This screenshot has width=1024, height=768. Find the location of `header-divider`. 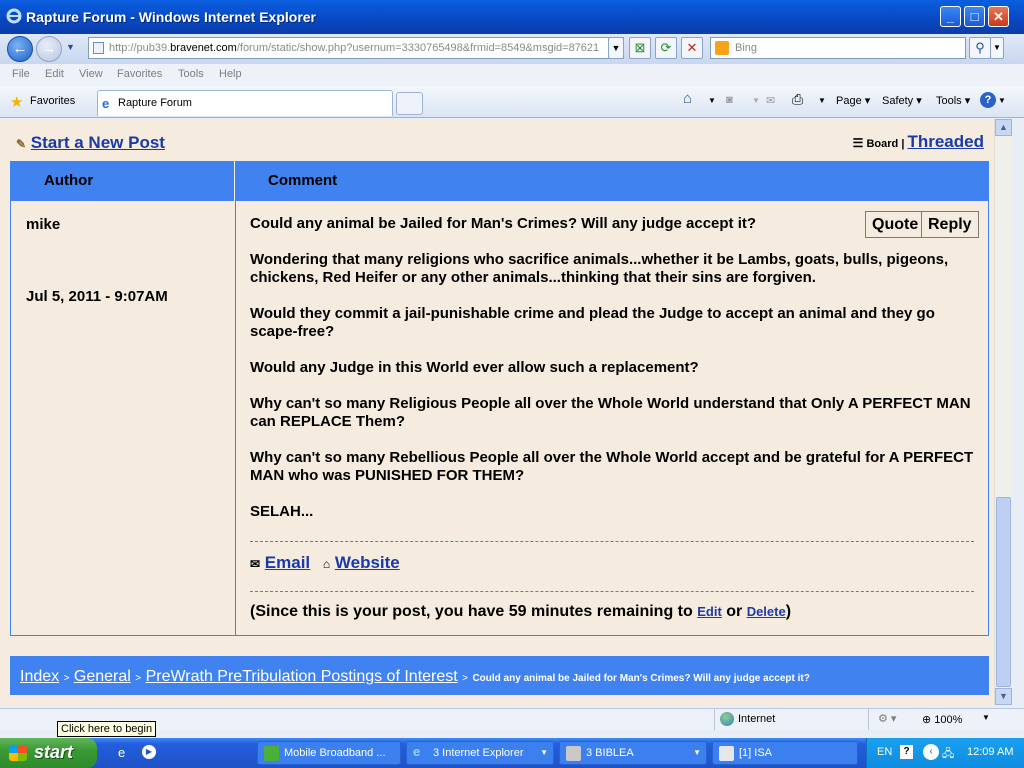

header-divider is located at coordinates (234, 181).